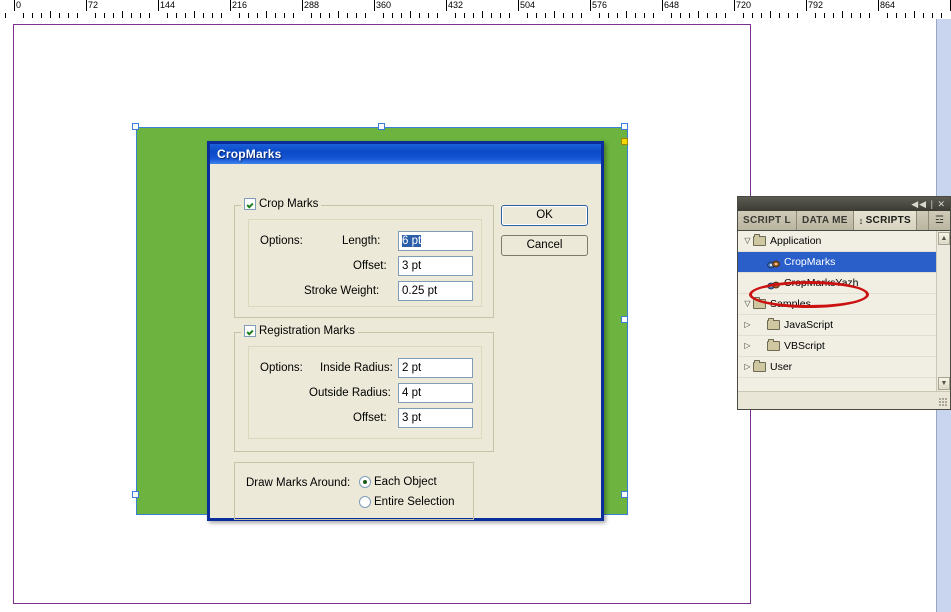  I want to click on disclosure-triangle-icon: ▽, so click(747, 241).